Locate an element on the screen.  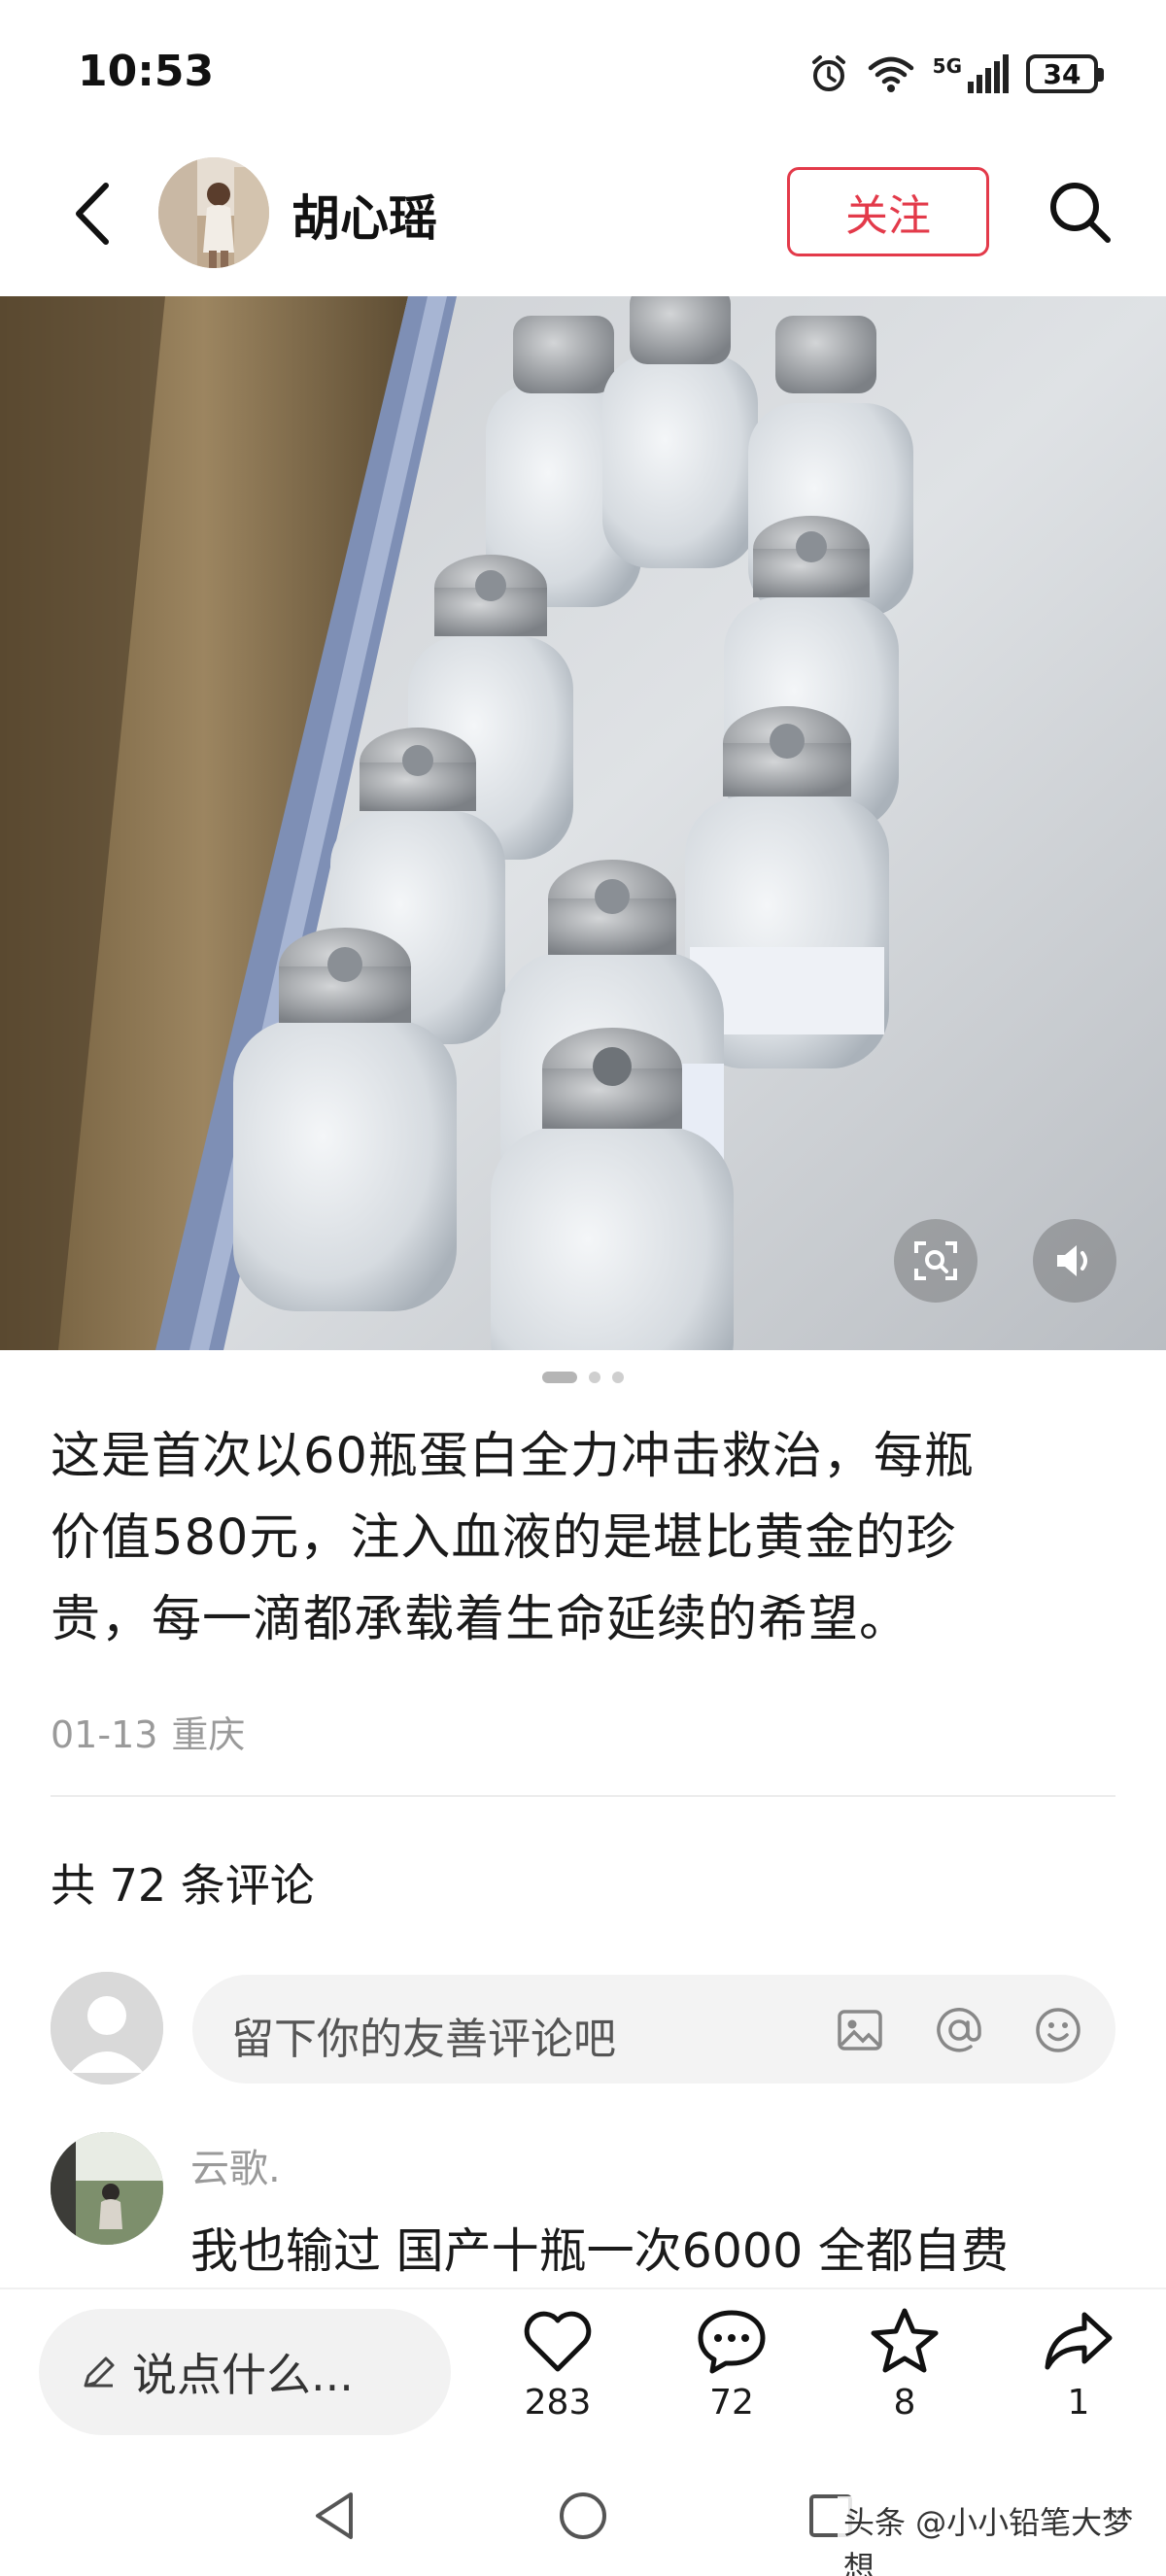
speaker-icon is located at coordinates (1072, 1260).